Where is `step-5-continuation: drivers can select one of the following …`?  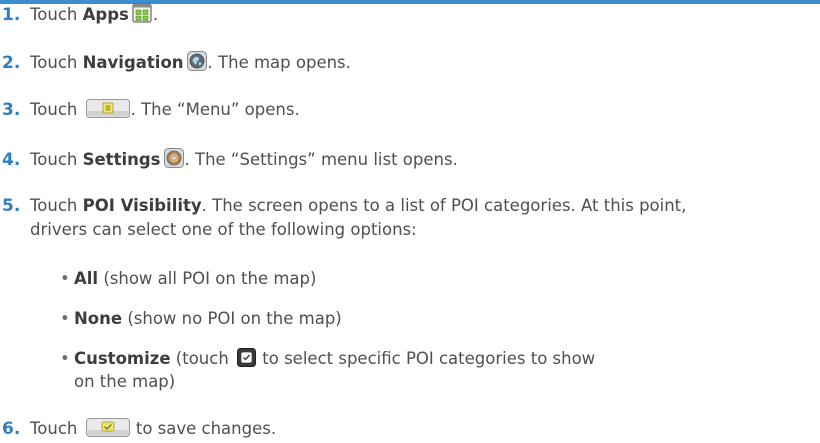 step-5-continuation: drivers can select one of the following … is located at coordinates (223, 229).